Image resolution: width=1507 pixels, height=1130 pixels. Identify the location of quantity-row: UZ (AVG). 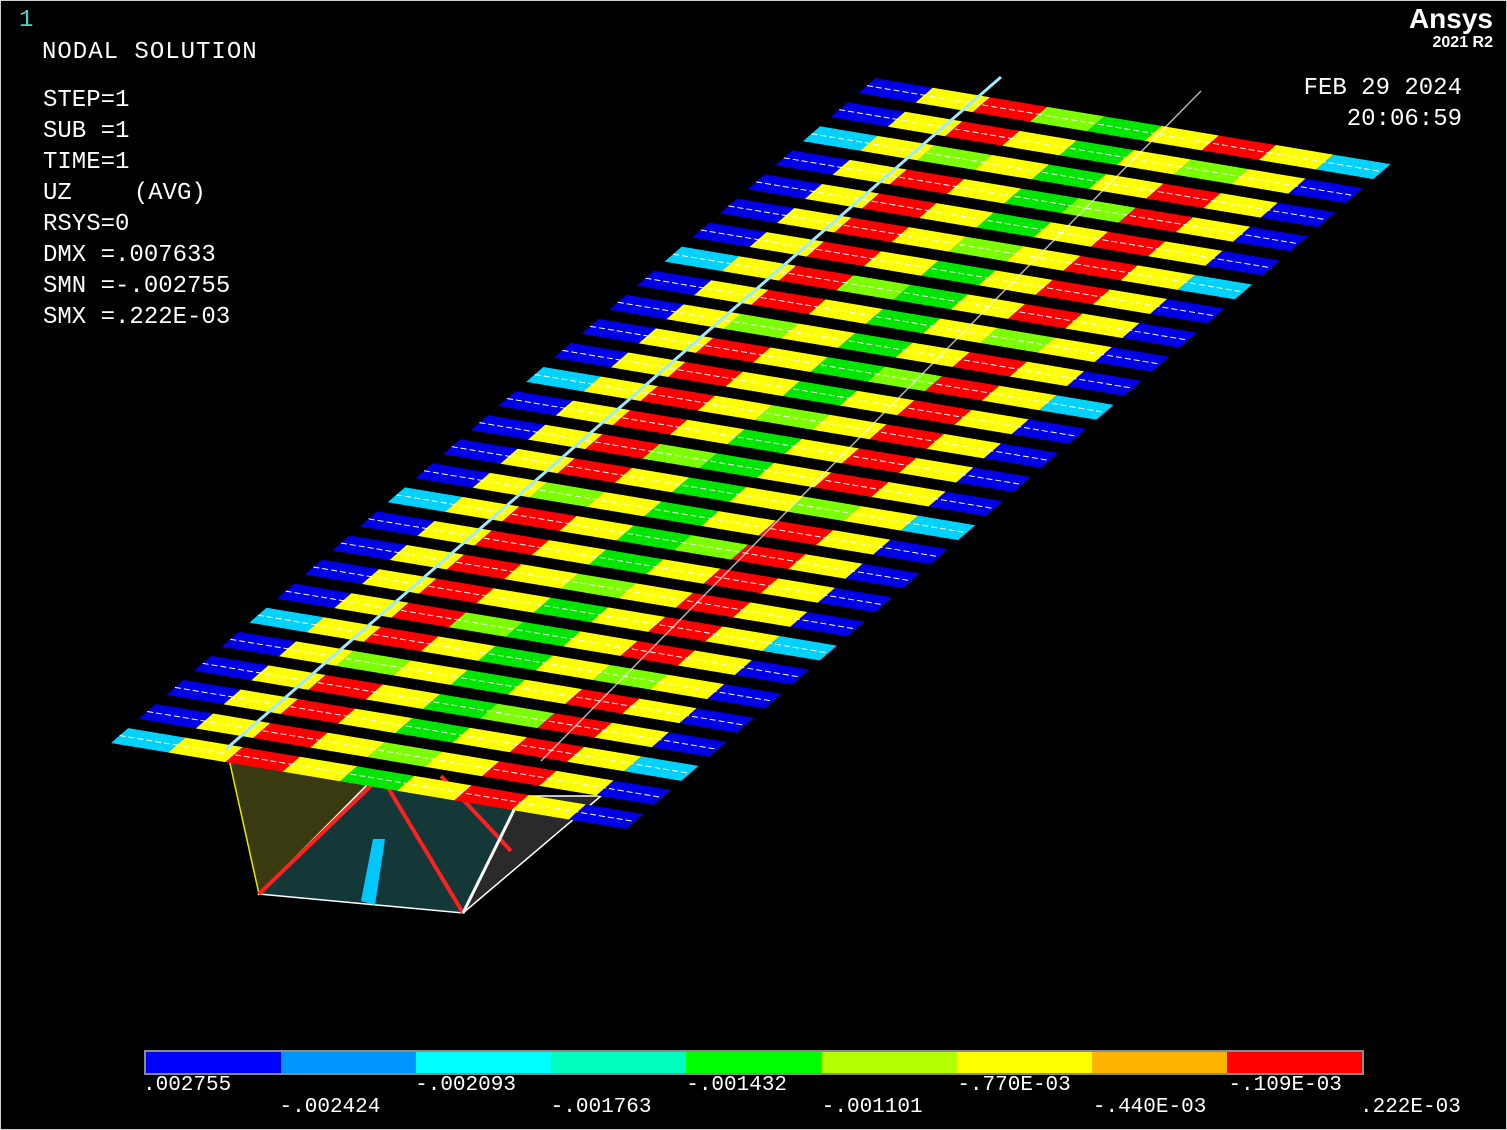
(136, 193).